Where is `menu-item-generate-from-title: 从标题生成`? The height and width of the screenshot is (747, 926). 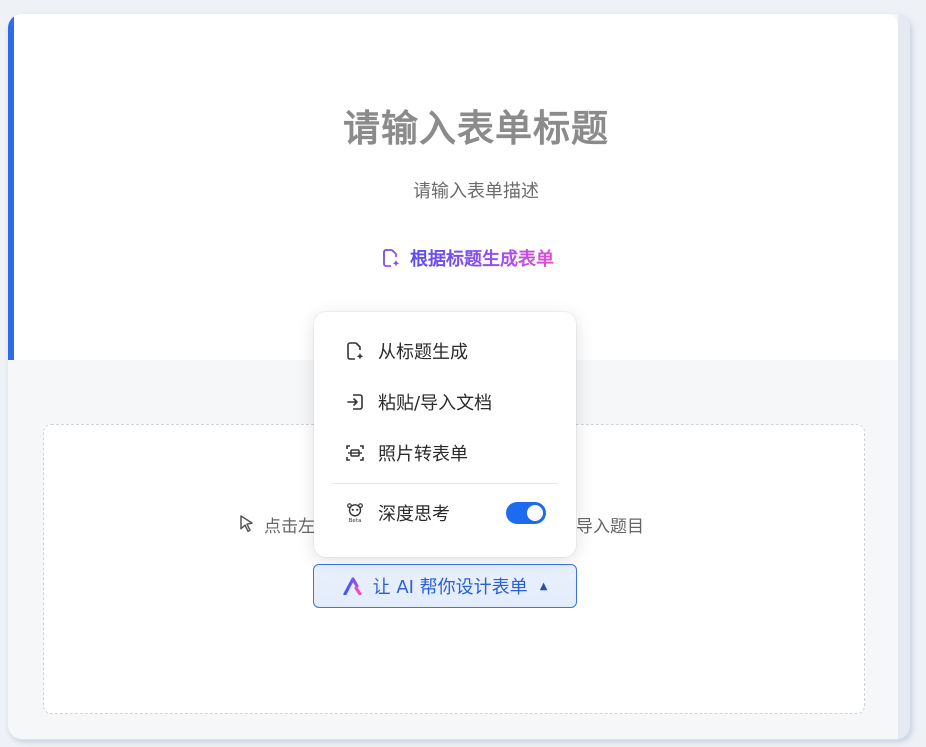 menu-item-generate-from-title: 从标题生成 is located at coordinates (445, 351).